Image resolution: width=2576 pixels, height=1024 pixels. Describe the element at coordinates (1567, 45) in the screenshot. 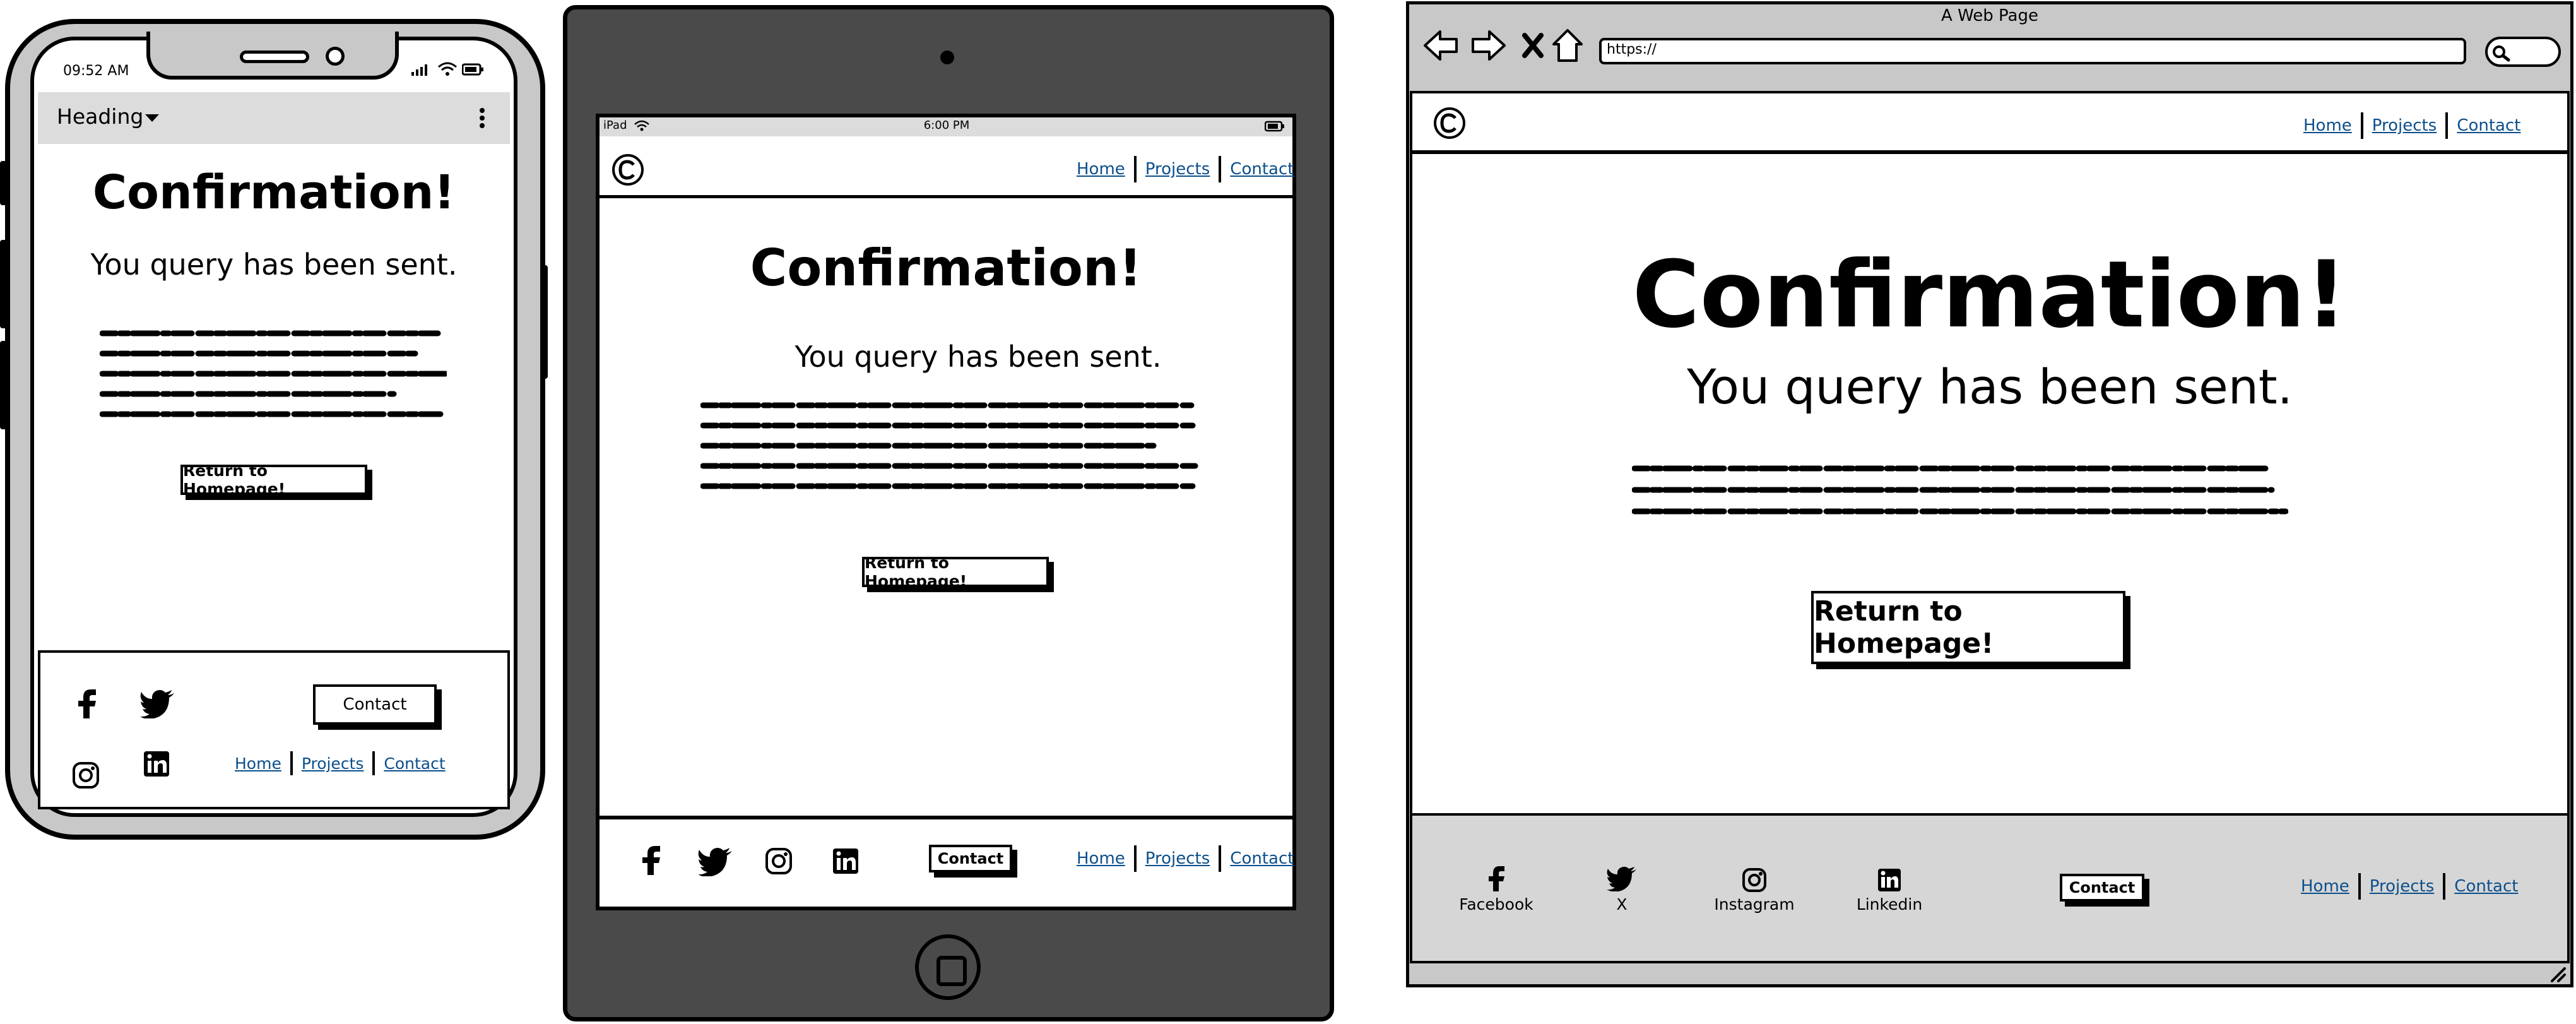

I see `home-icon` at that location.